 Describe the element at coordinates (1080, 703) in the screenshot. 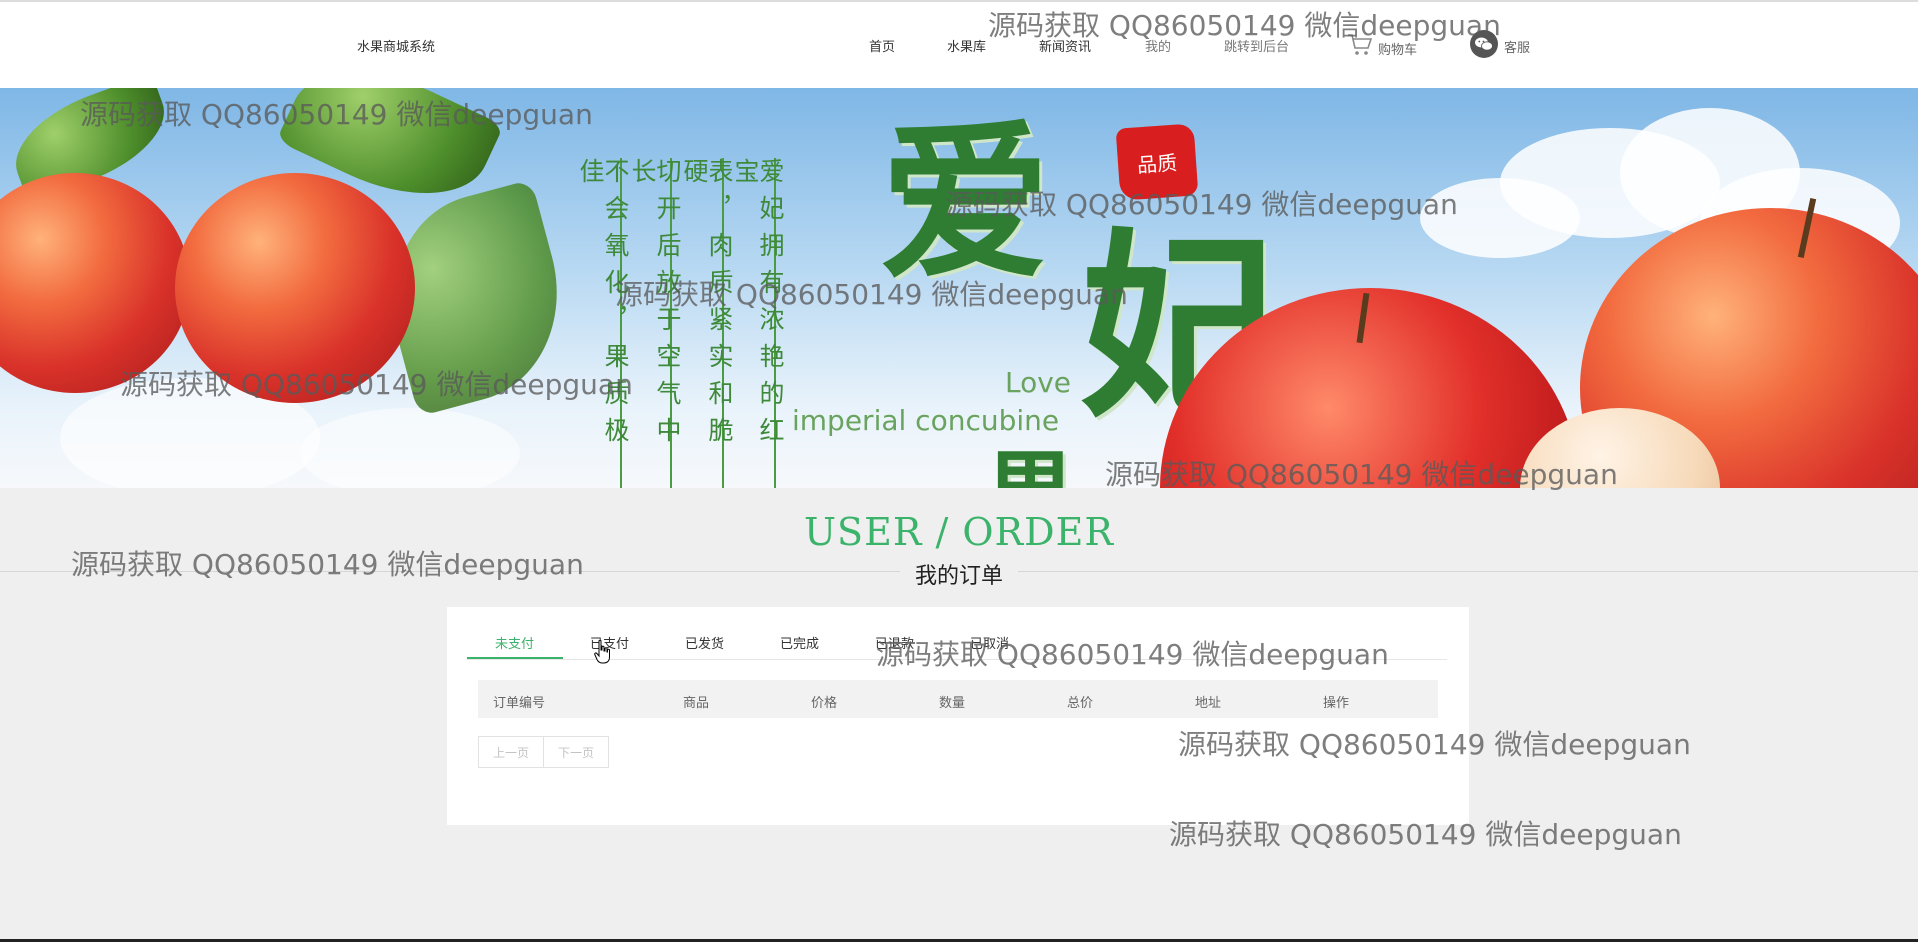

I see `column-header: 总价` at that location.